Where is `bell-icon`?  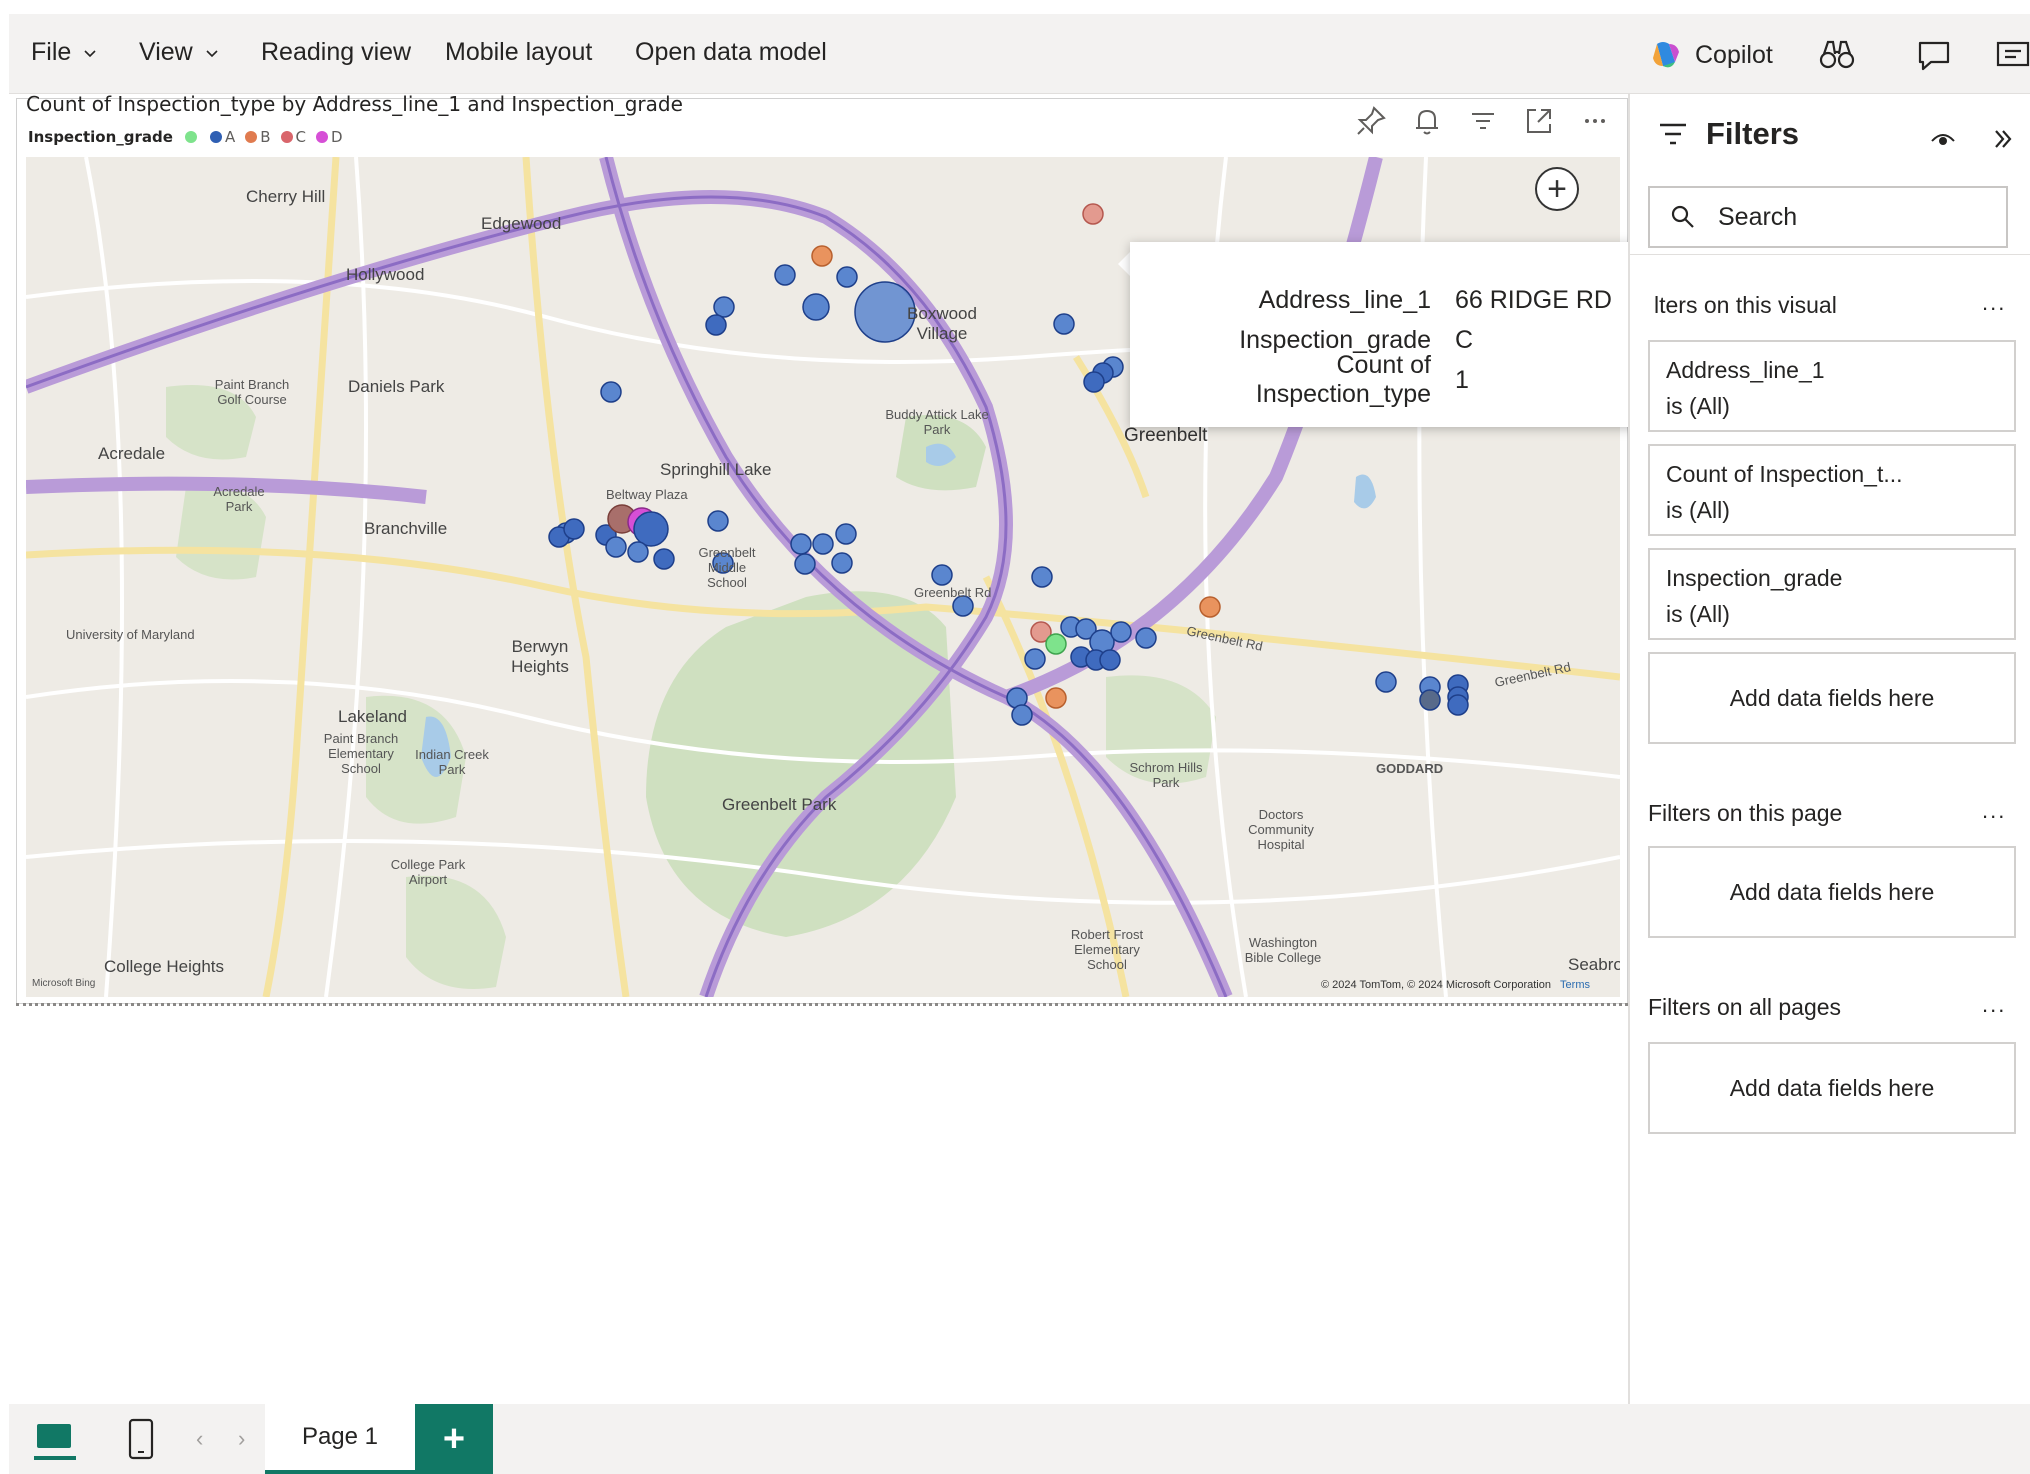 bell-icon is located at coordinates (1427, 121).